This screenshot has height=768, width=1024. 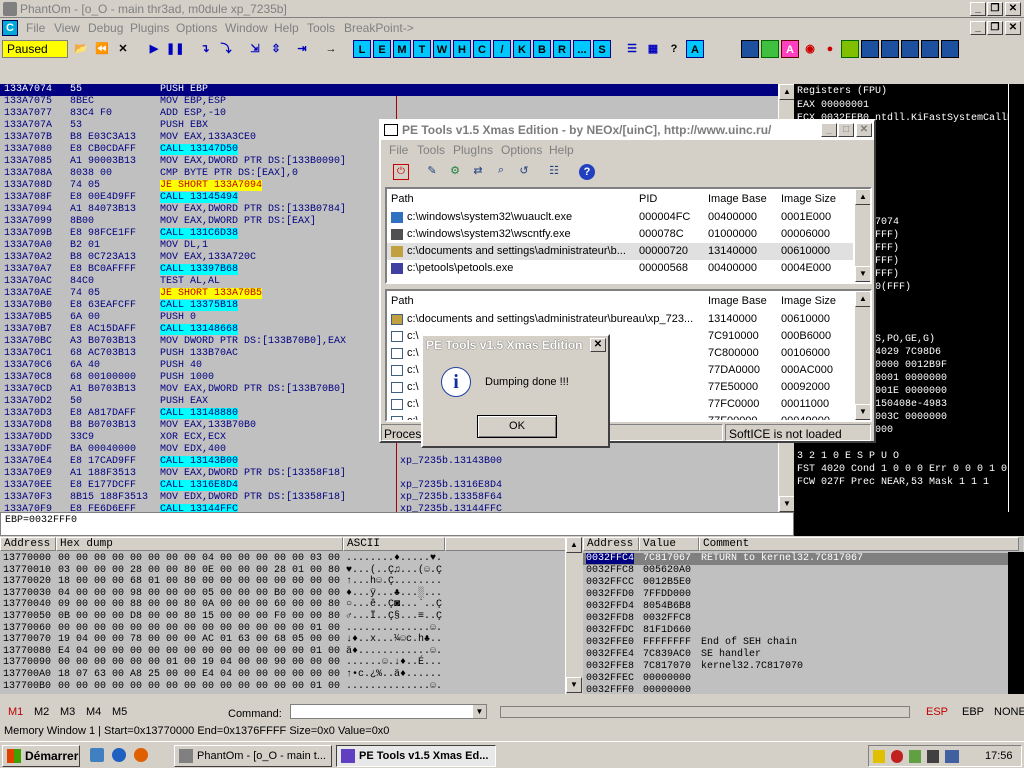 I want to click on petools-about-icon: ?, so click(x=587, y=172).